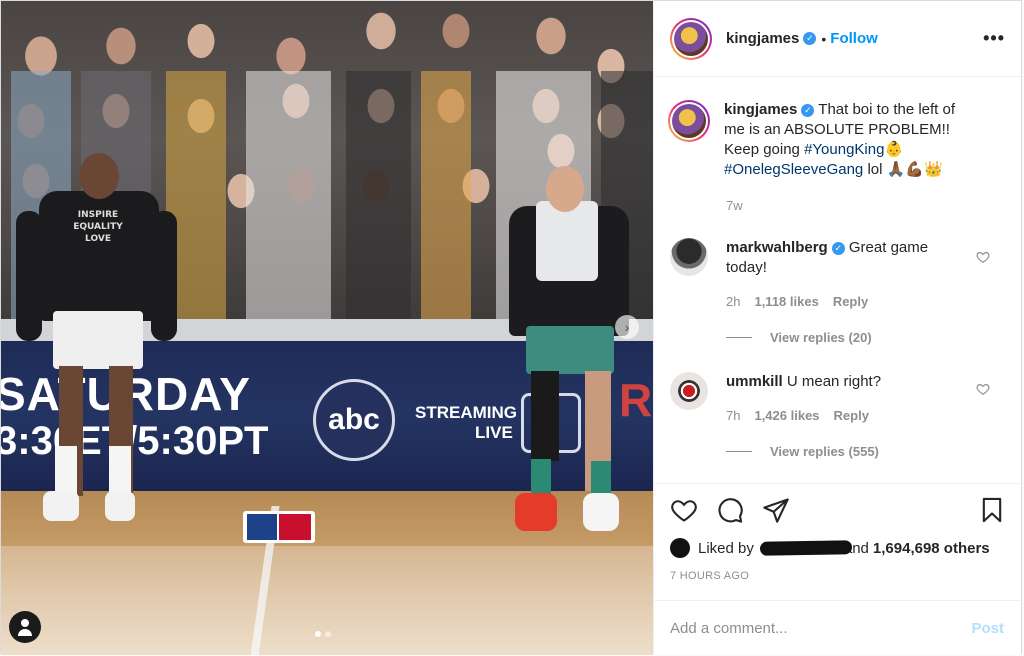  I want to click on caption-avatar, so click(689, 121).